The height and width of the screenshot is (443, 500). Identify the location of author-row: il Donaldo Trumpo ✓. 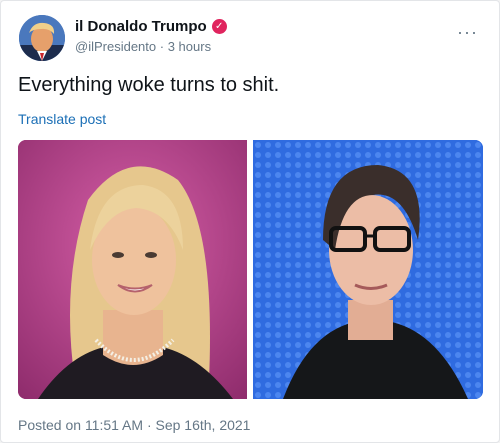
(151, 26).